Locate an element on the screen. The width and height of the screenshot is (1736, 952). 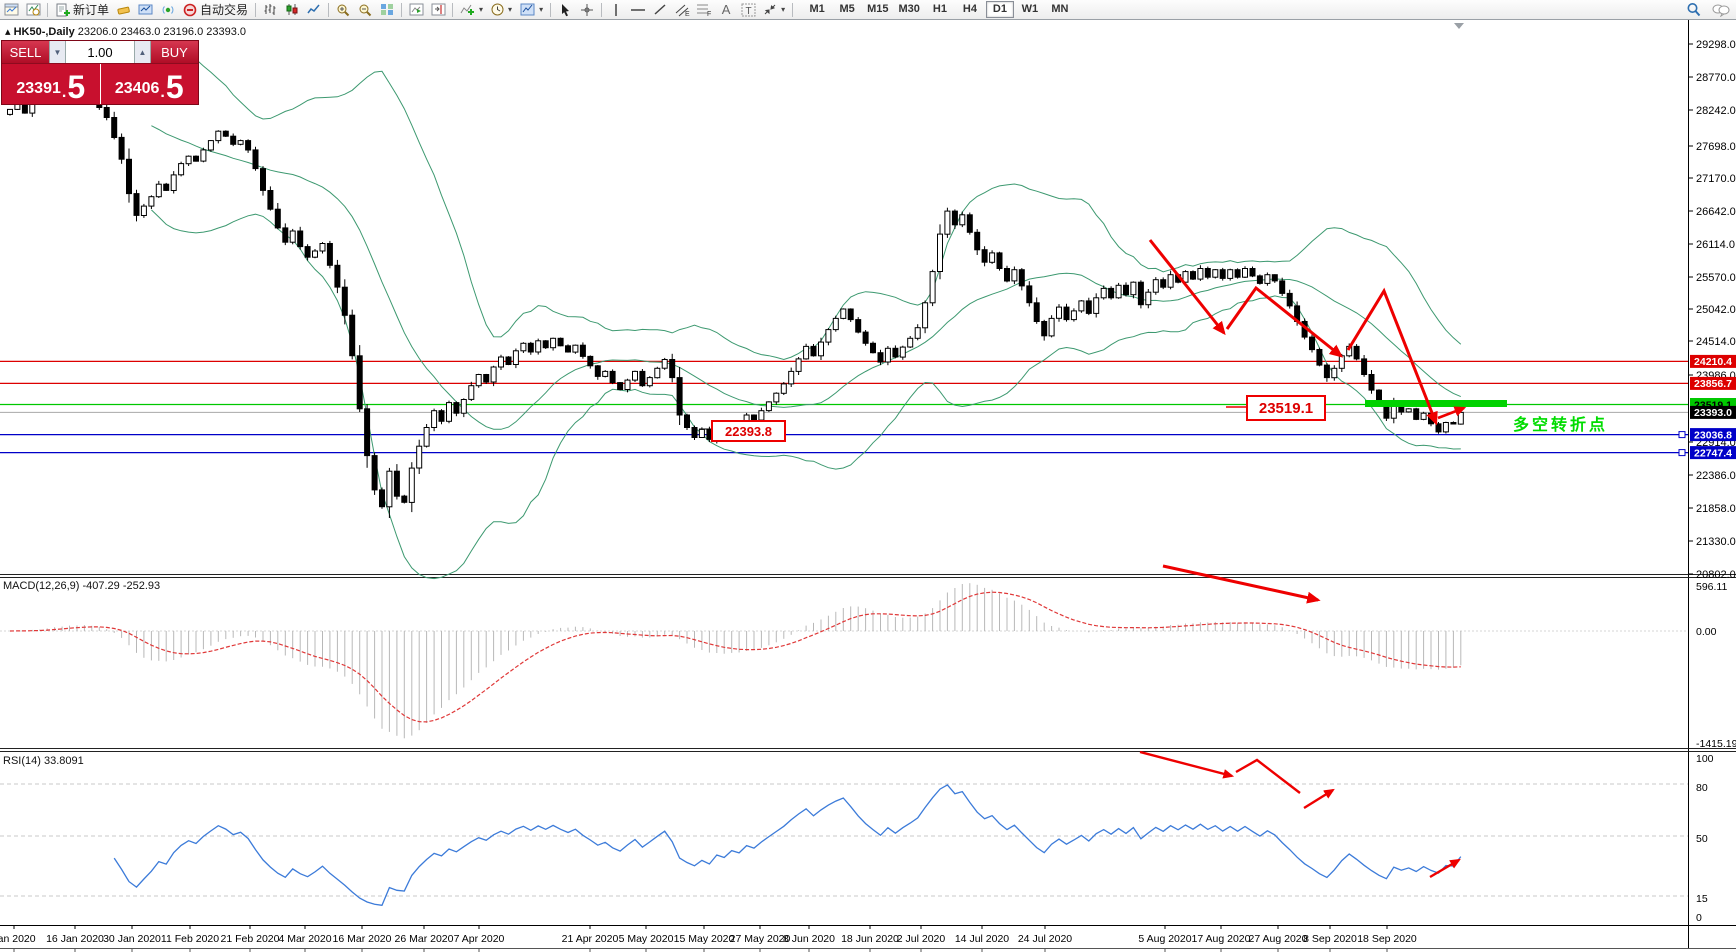
ohlc-readout: 23206.0 23463.0 23196.0 23393.0 is located at coordinates (162, 32).